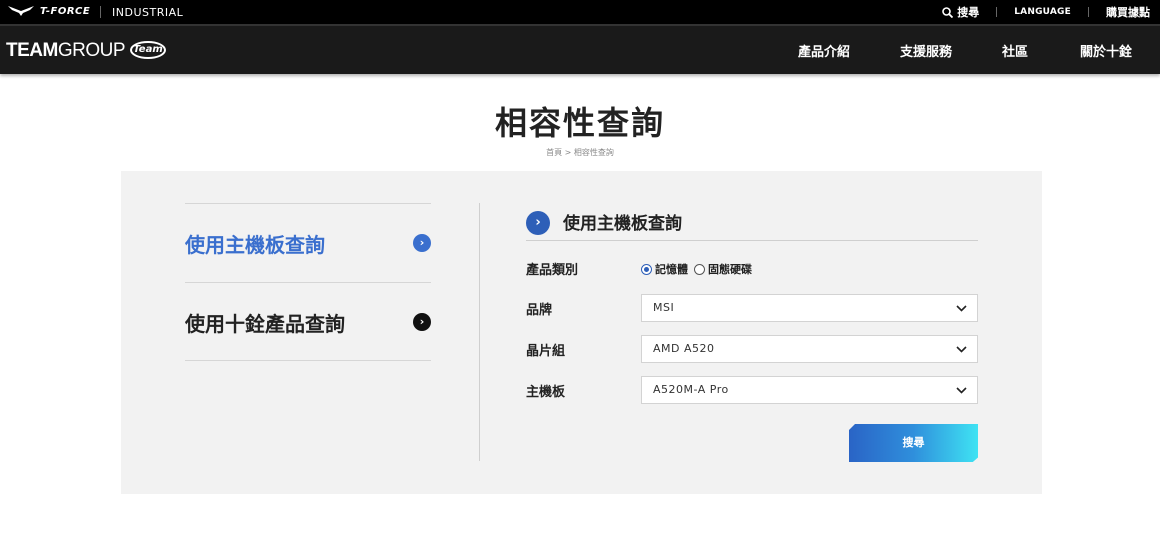 This screenshot has width=1160, height=550. Describe the element at coordinates (809, 308) in the screenshot. I see `brand-select: MSI` at that location.